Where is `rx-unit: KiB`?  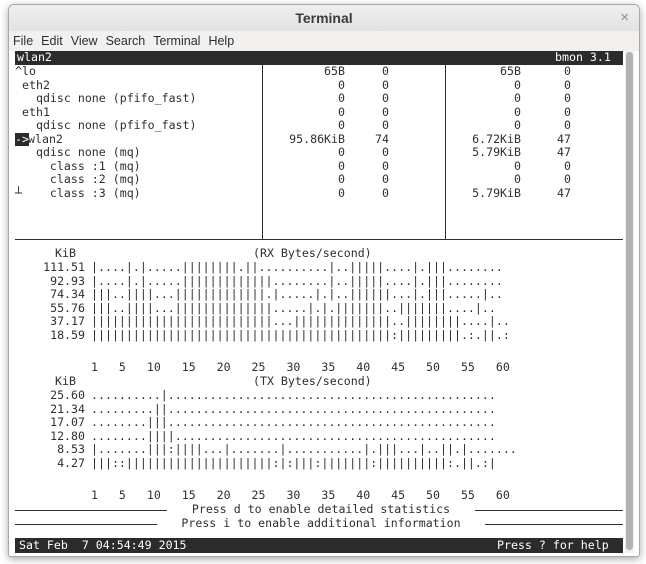 rx-unit: KiB is located at coordinates (65, 253).